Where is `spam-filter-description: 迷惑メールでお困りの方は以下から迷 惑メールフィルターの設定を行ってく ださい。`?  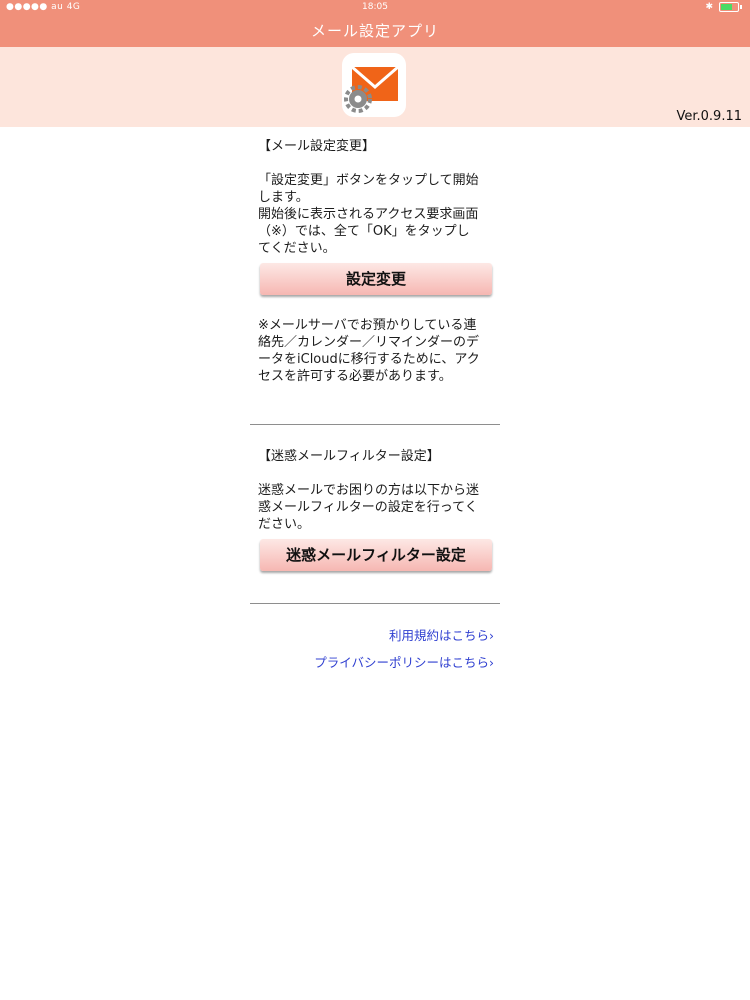 spam-filter-description: 迷惑メールでお困りの方は以下から迷 惑メールフィルターの設定を行ってく ださい。 is located at coordinates (369, 507).